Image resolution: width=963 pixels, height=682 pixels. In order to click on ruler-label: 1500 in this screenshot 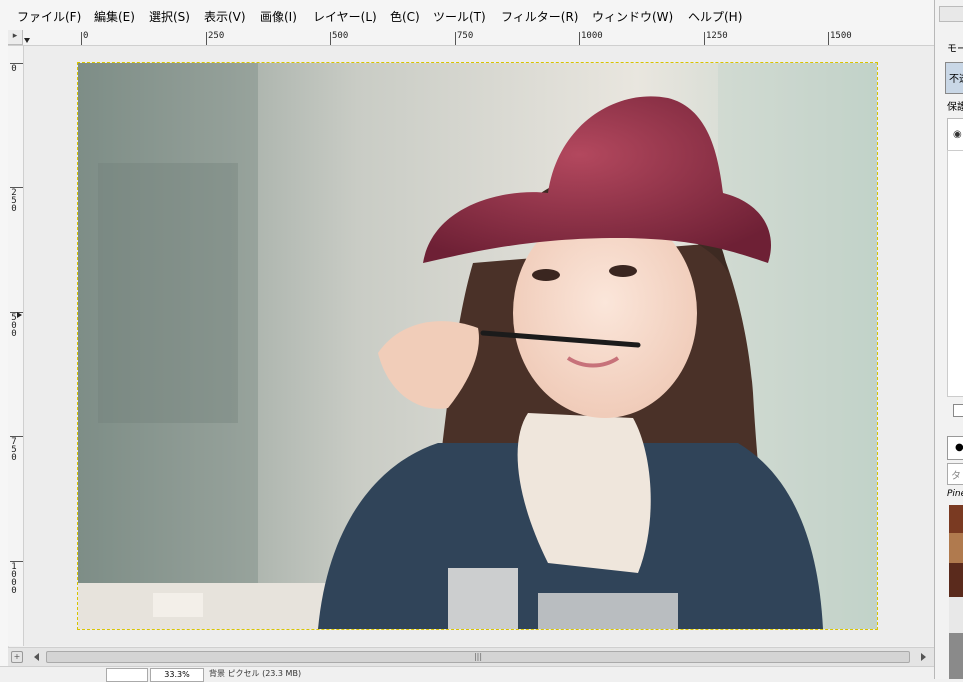, I will do `click(841, 36)`.